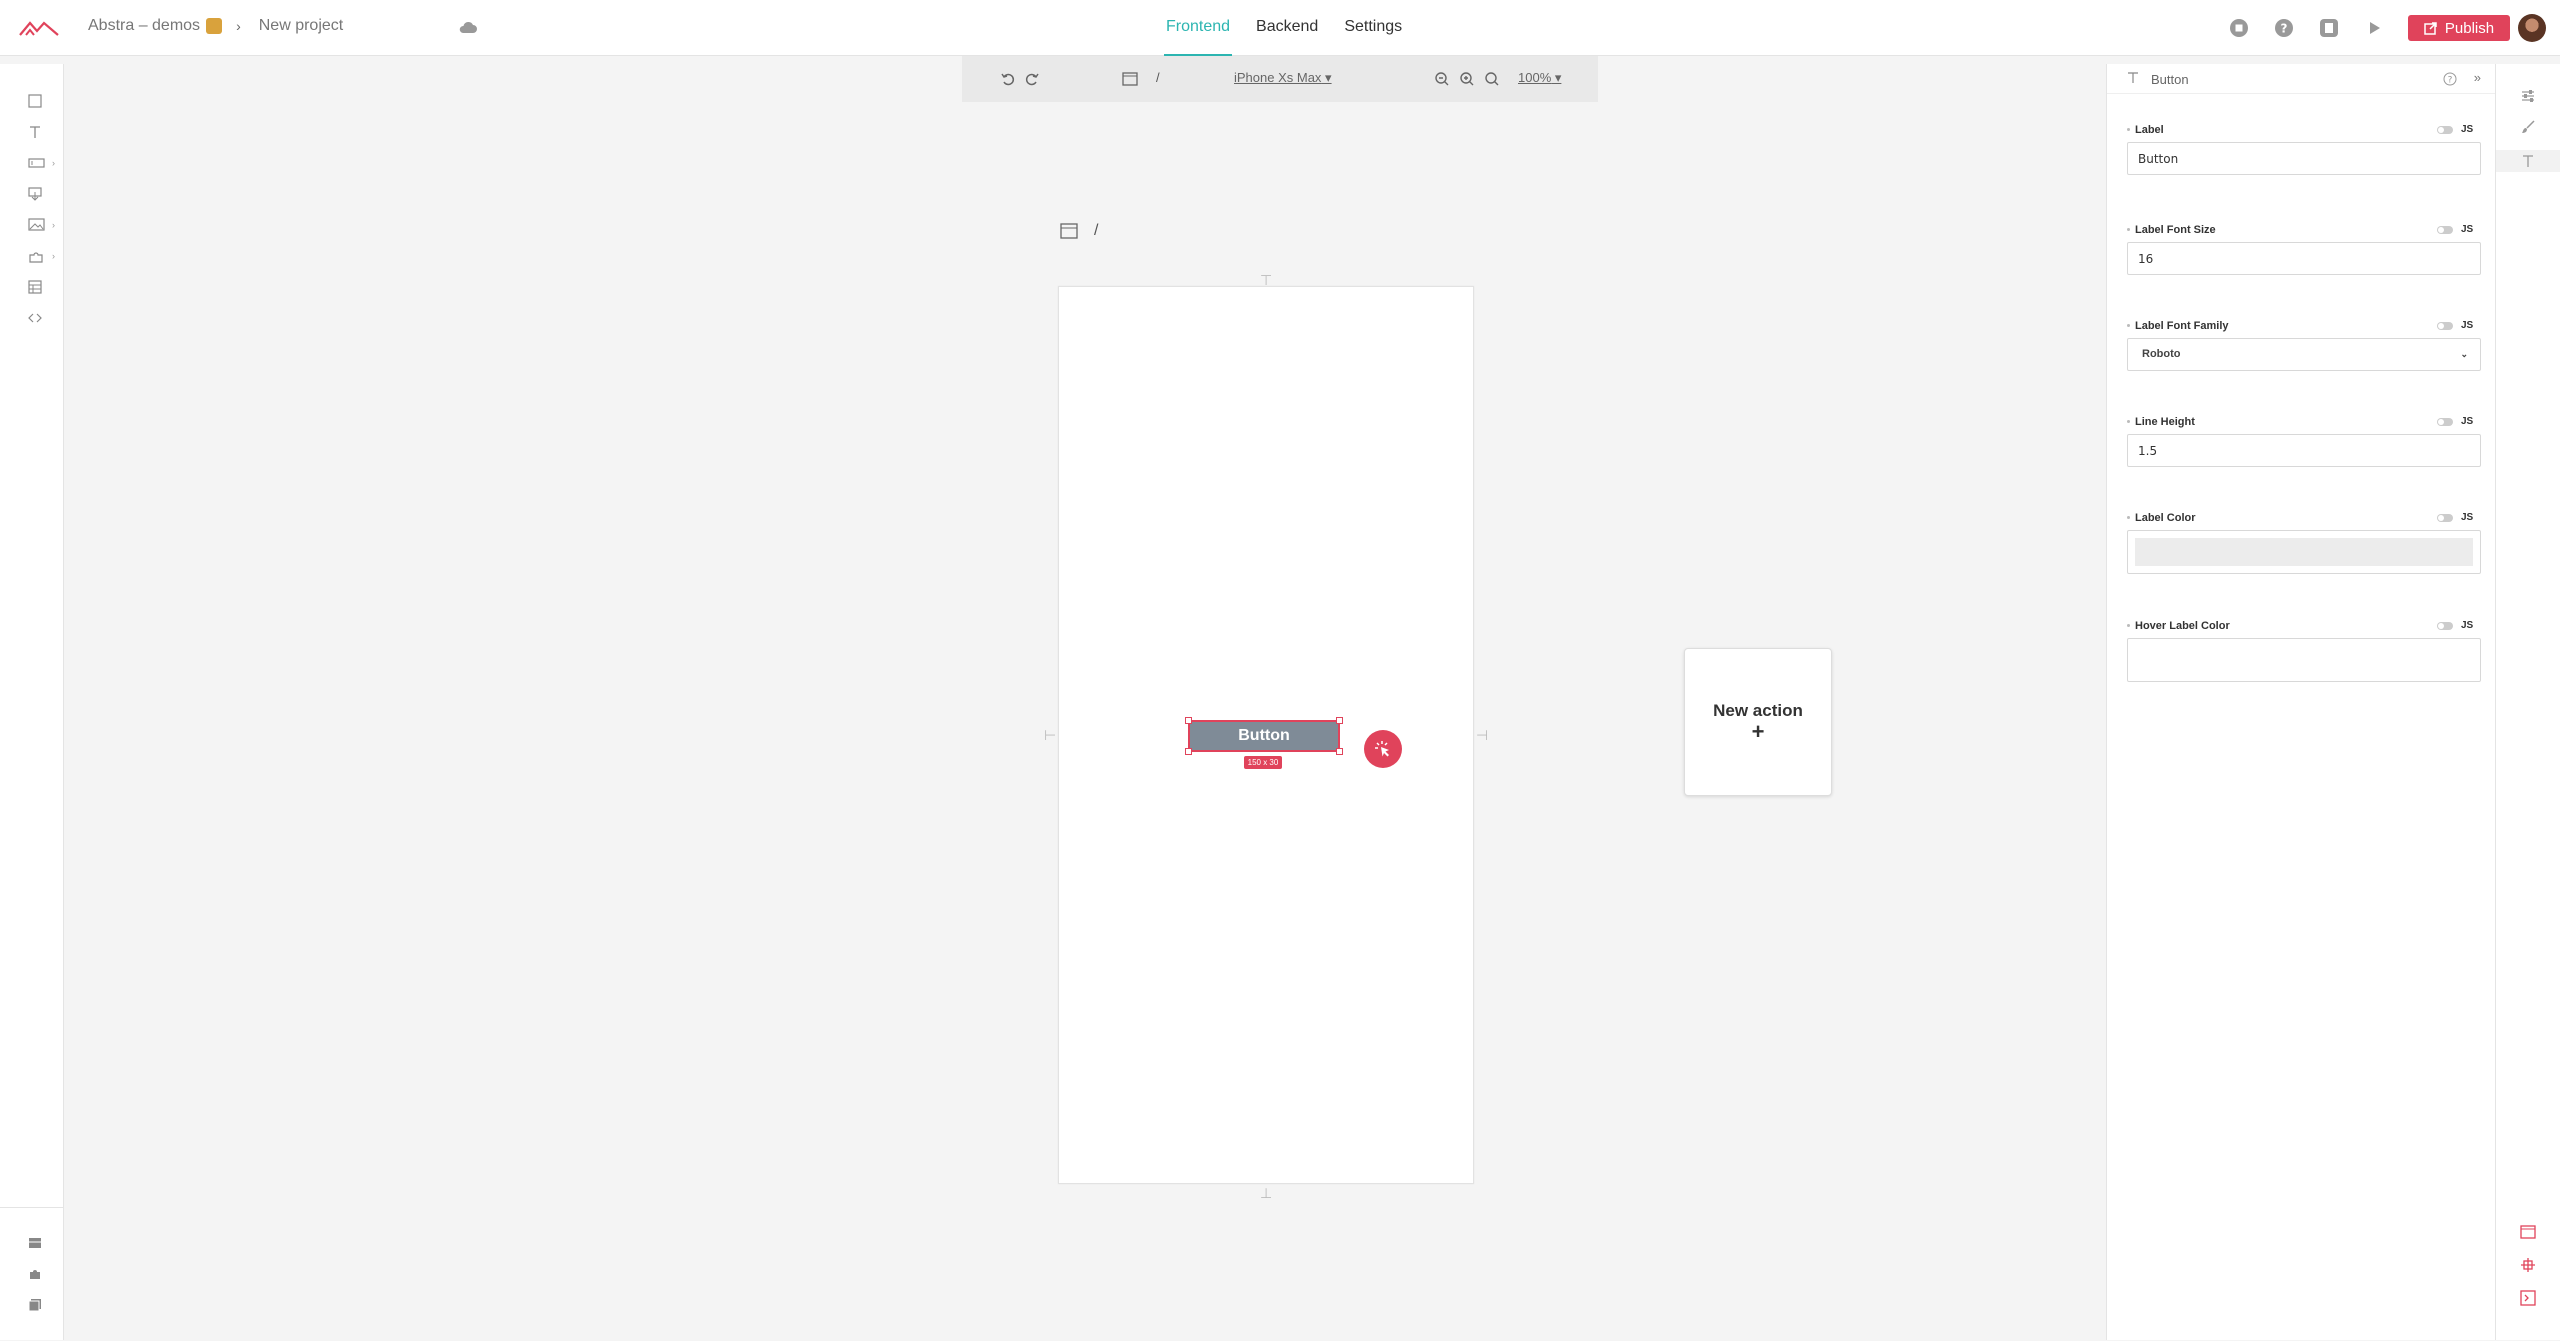  What do you see at coordinates (38, 287) in the screenshot?
I see `table-icon` at bounding box center [38, 287].